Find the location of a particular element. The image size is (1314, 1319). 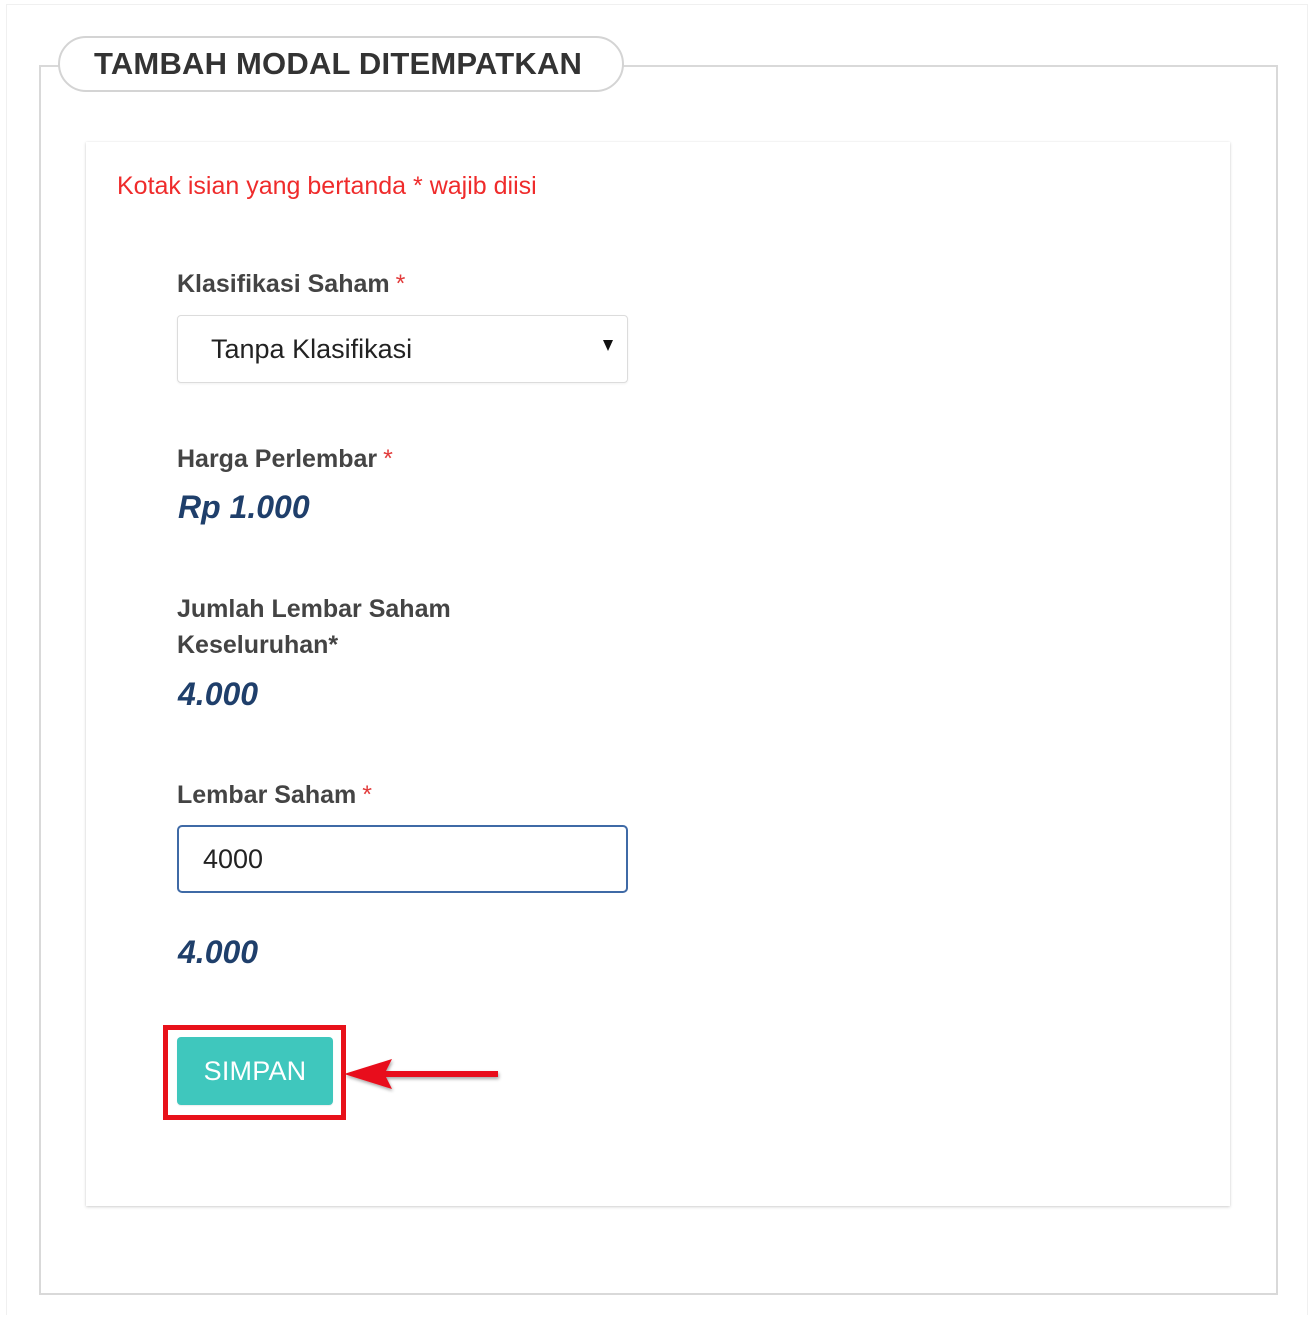

simpan-button: SIMPAN is located at coordinates (255, 1071).